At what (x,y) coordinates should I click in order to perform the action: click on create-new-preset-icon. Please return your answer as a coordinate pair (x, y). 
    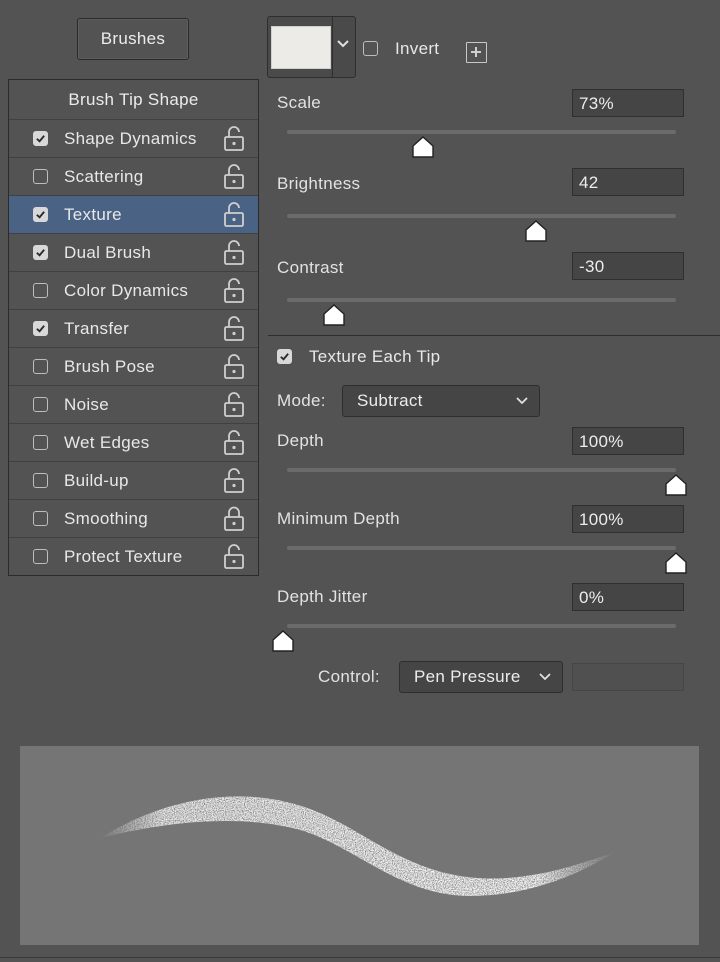
    Looking at the image, I should click on (476, 52).